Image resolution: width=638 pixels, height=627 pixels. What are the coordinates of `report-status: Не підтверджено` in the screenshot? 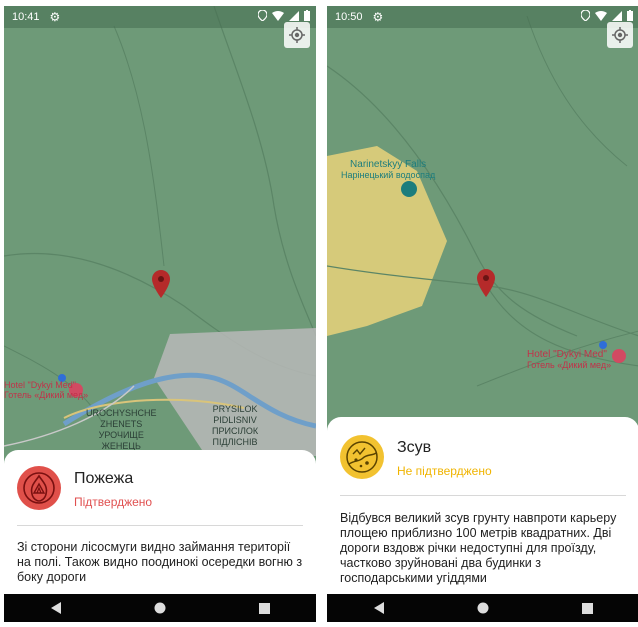 It's located at (444, 471).